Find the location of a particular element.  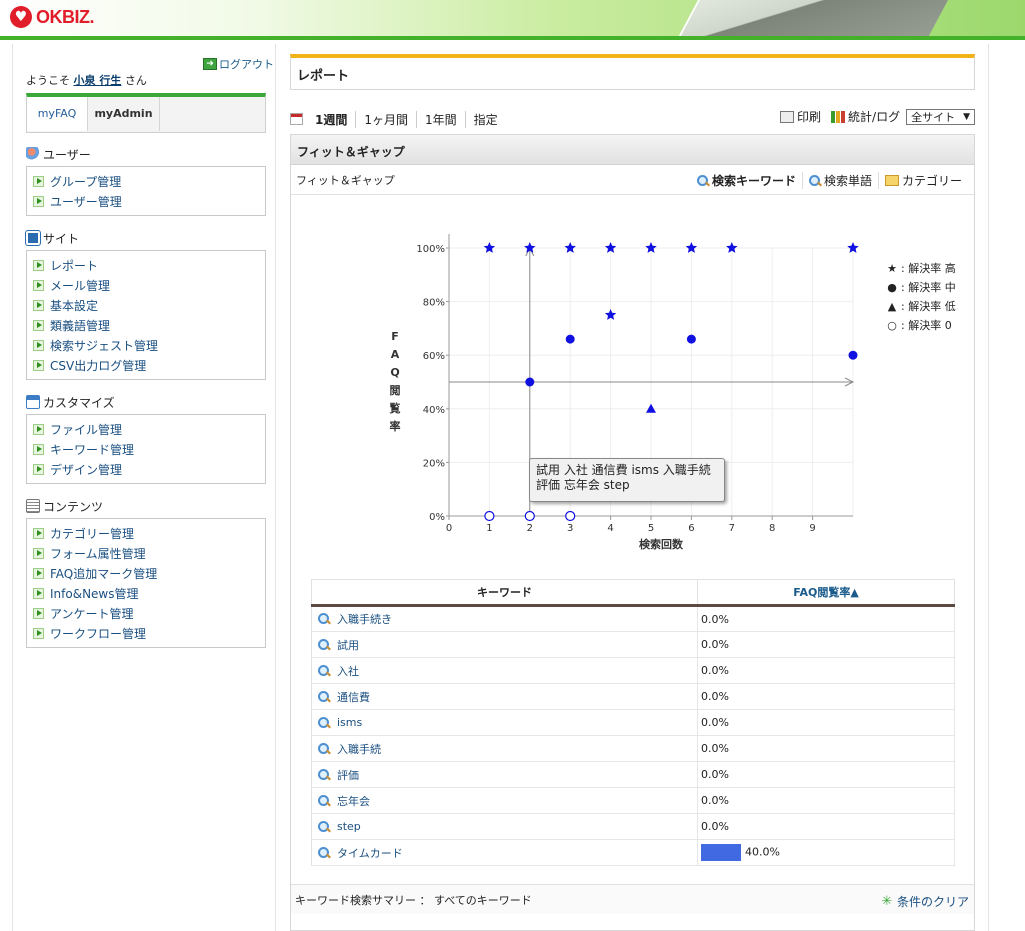

period-custom: 指定 is located at coordinates (485, 119).